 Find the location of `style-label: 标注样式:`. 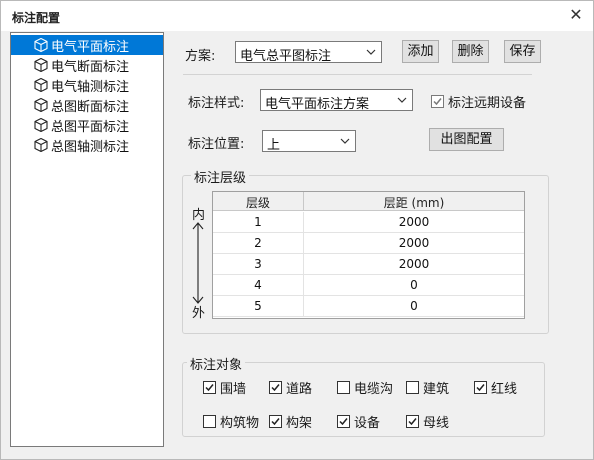

style-label: 标注样式: is located at coordinates (216, 103).